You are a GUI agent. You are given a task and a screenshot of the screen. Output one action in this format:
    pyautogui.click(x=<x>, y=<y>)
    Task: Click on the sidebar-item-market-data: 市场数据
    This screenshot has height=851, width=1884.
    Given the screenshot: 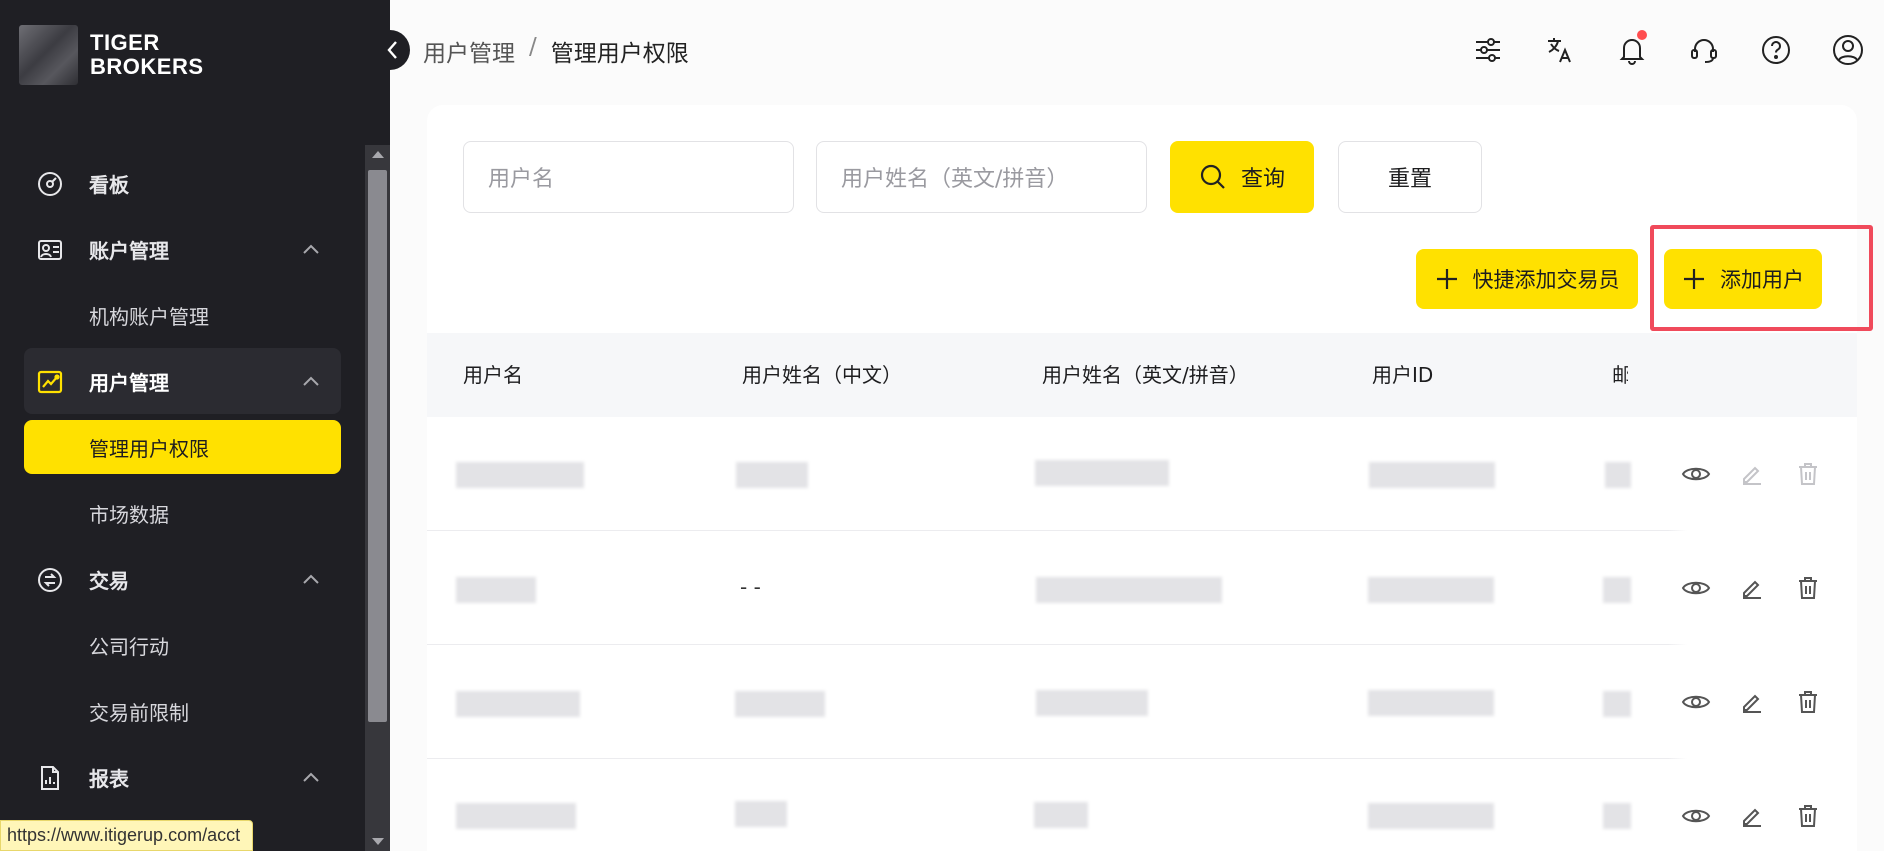 What is the action you would take?
    pyautogui.click(x=182, y=513)
    